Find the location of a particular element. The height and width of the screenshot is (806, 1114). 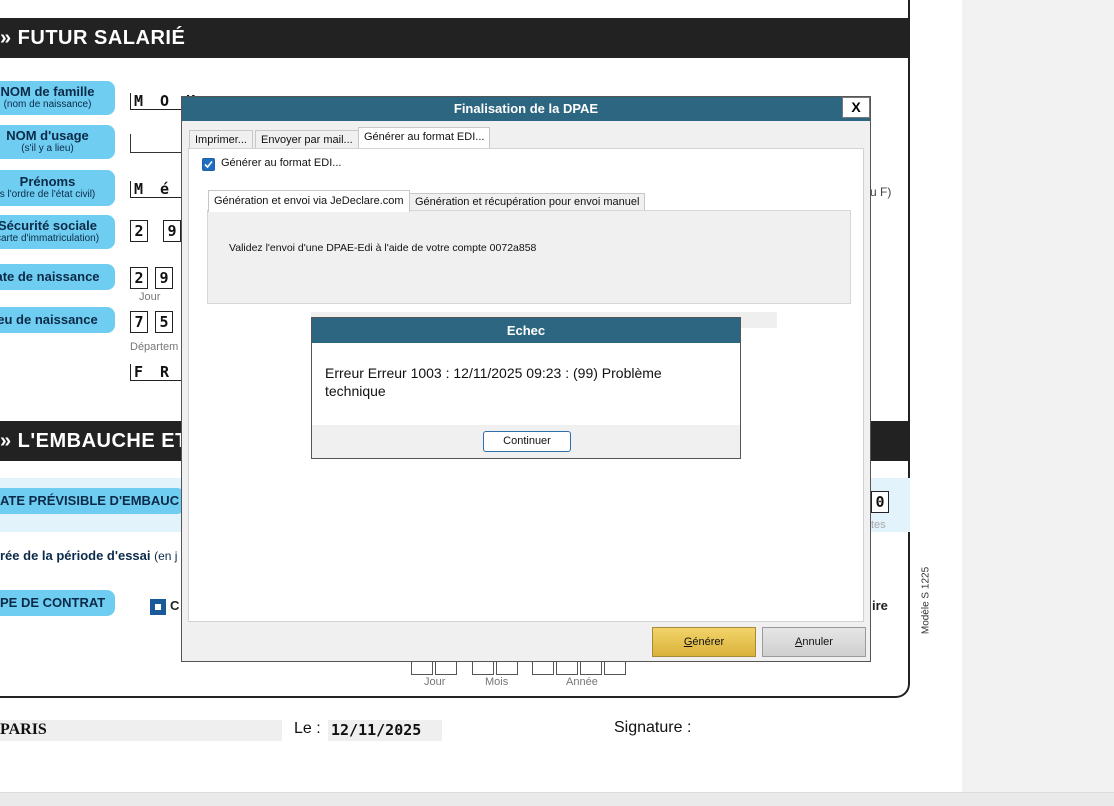

date-label-jour: Jour is located at coordinates (435, 682).